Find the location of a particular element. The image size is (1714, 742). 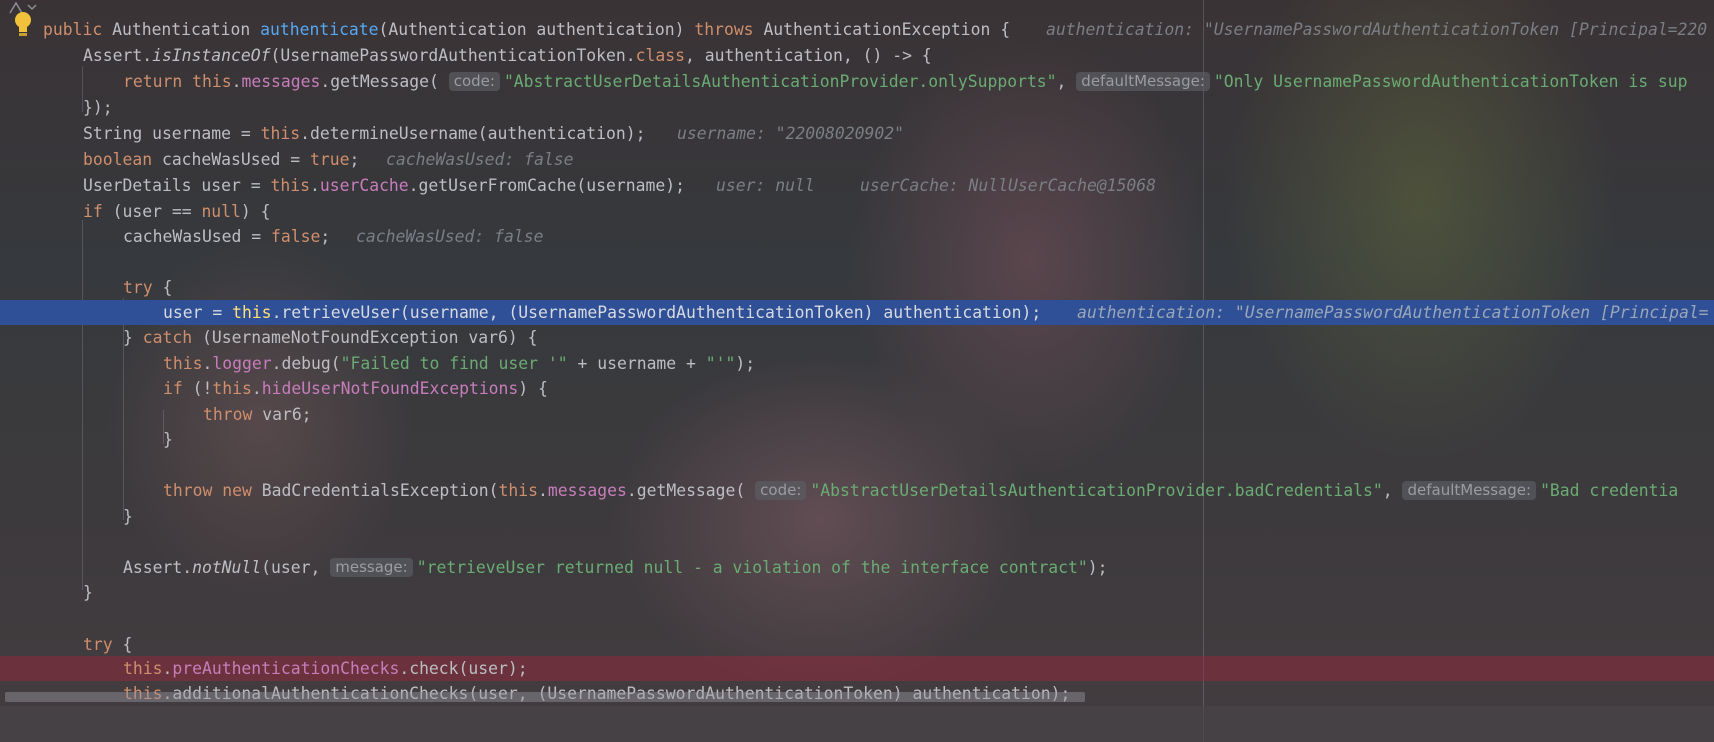

method-name: notNull is located at coordinates (227, 567).